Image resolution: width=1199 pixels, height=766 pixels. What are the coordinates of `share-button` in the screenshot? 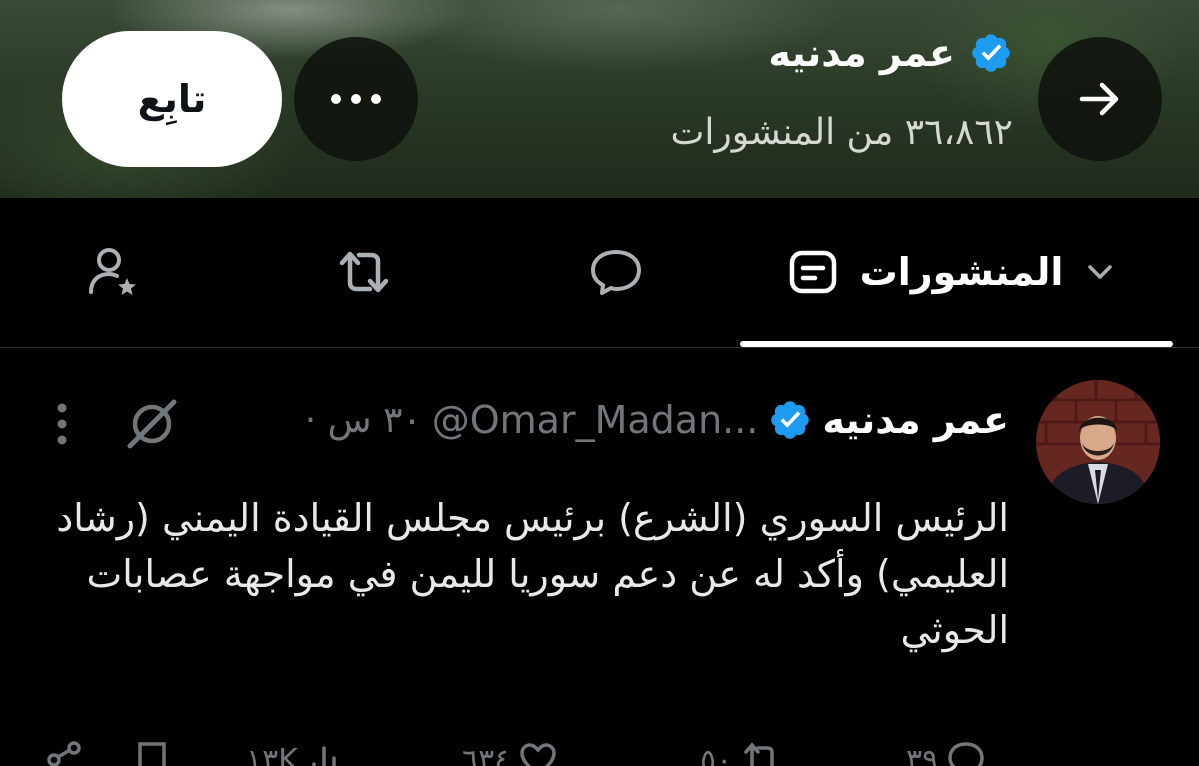 It's located at (64, 753).